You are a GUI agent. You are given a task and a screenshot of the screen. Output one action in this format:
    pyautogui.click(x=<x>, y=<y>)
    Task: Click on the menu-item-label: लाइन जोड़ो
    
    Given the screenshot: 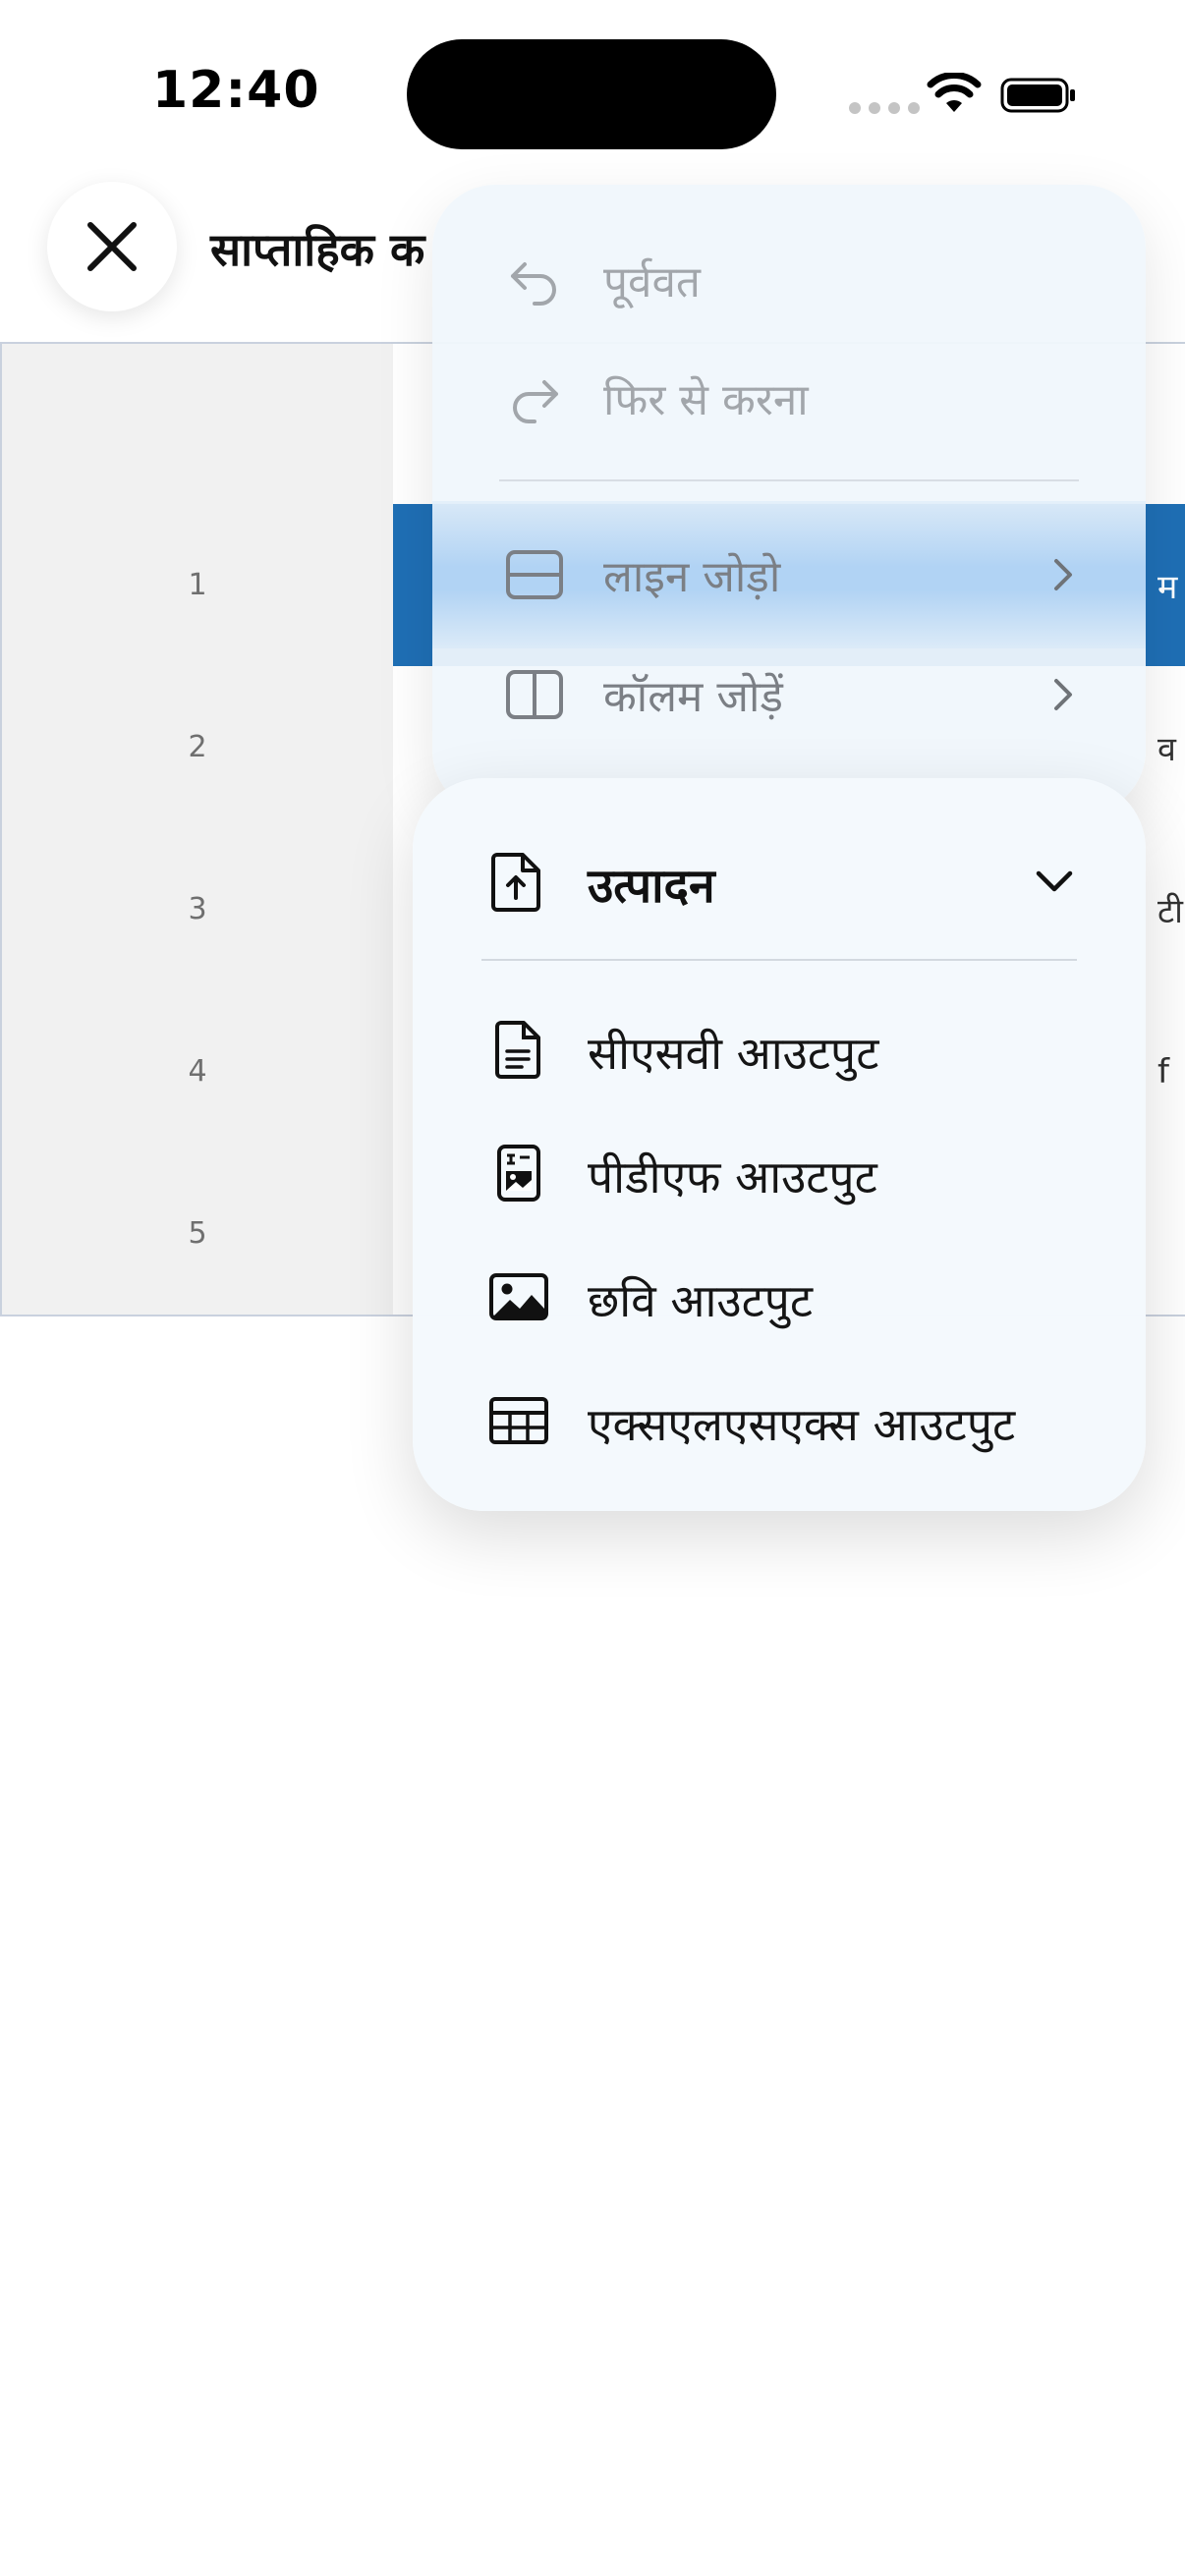 What is the action you would take?
    pyautogui.click(x=692, y=577)
    